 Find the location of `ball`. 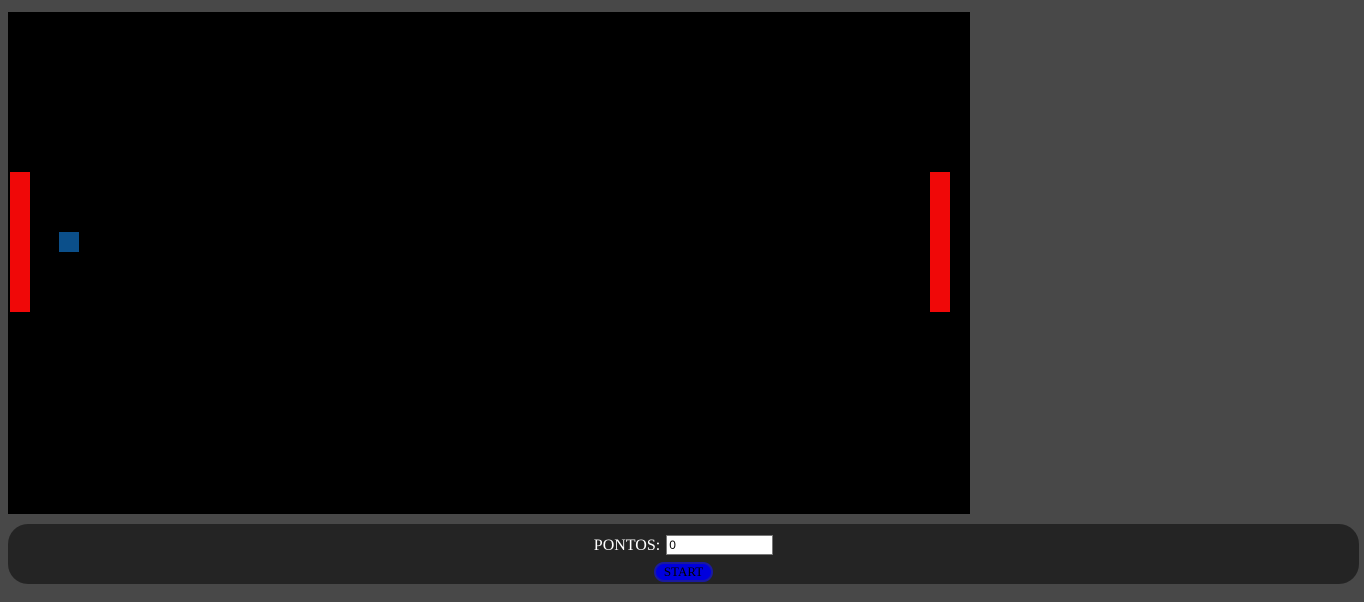

ball is located at coordinates (69, 242).